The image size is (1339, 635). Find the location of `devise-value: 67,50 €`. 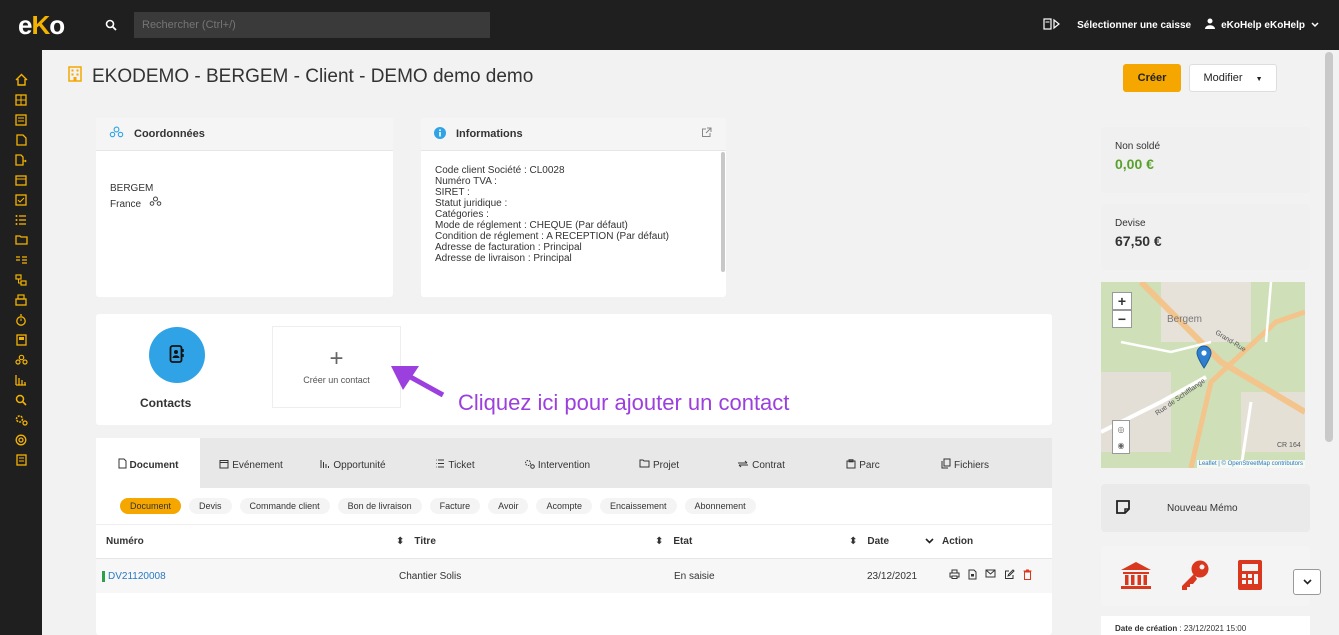

devise-value: 67,50 € is located at coordinates (1138, 241).